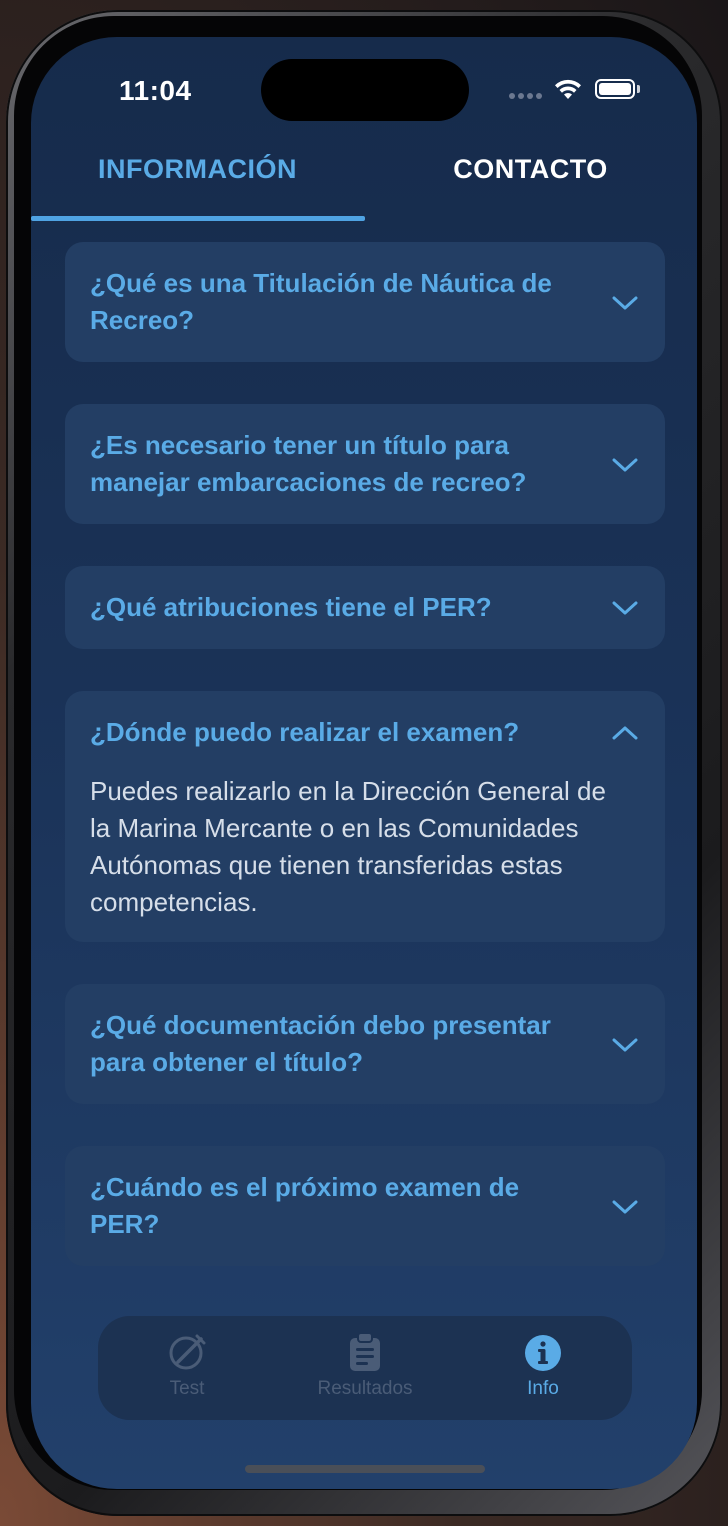  Describe the element at coordinates (625, 733) in the screenshot. I see `chevron-up-icon` at that location.